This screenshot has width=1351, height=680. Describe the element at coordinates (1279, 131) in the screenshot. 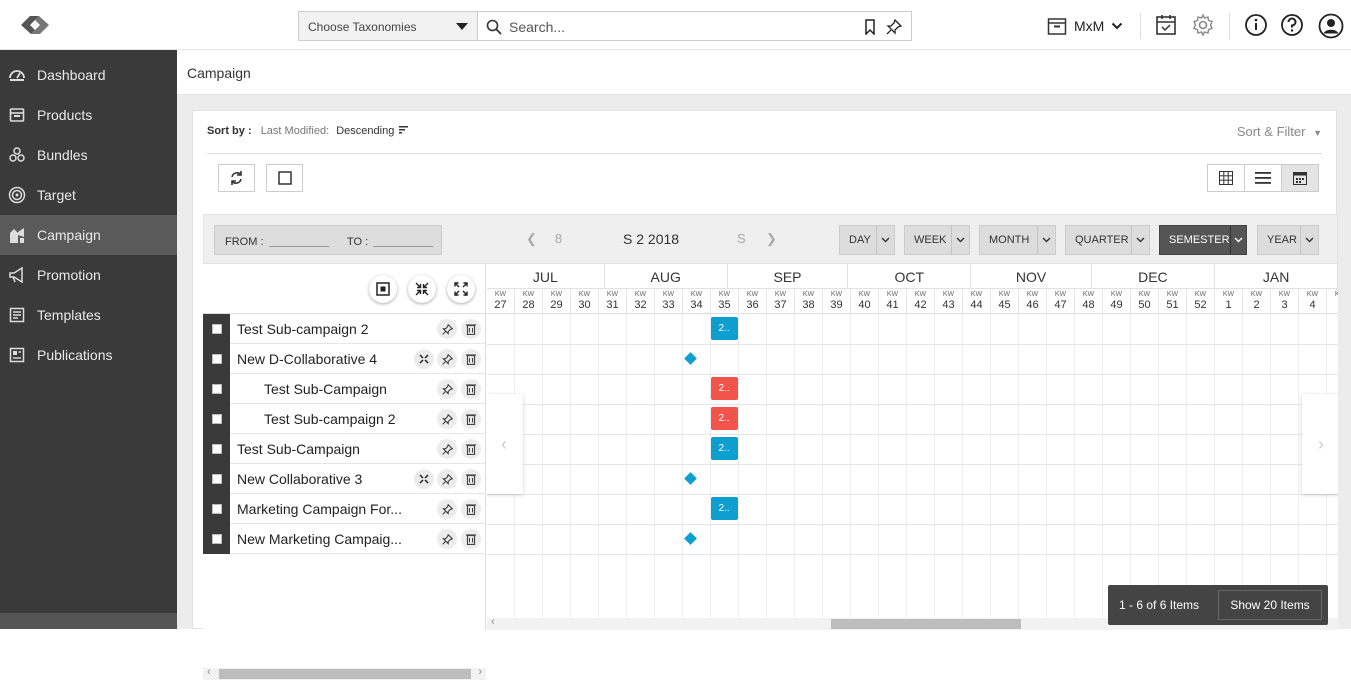

I see `sort-filter-toggle: Sort & Filter ▼` at that location.